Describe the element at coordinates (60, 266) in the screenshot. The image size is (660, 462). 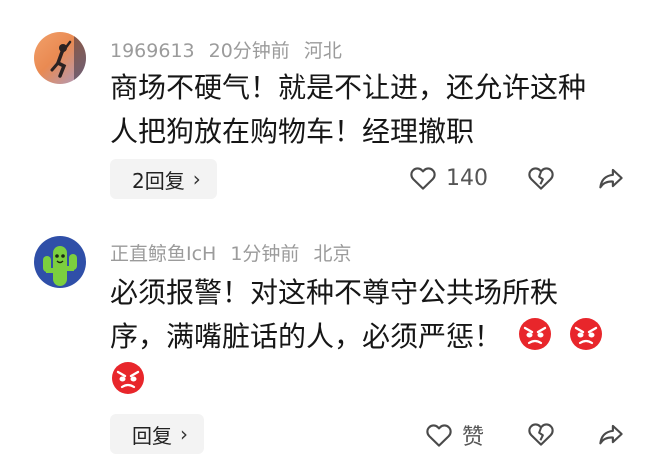
I see `cactus-avatar-icon` at that location.